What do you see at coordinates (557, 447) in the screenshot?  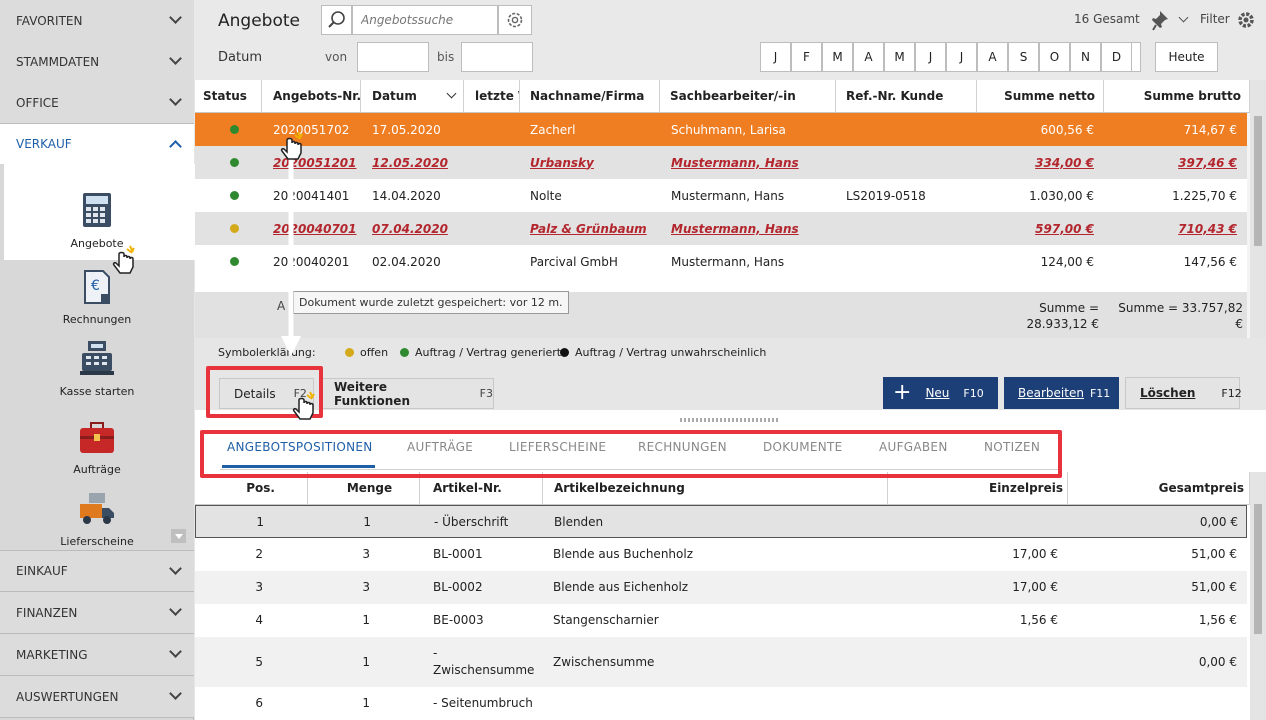 I see `tab-lieferscheine: LIEFERSCHEINE` at bounding box center [557, 447].